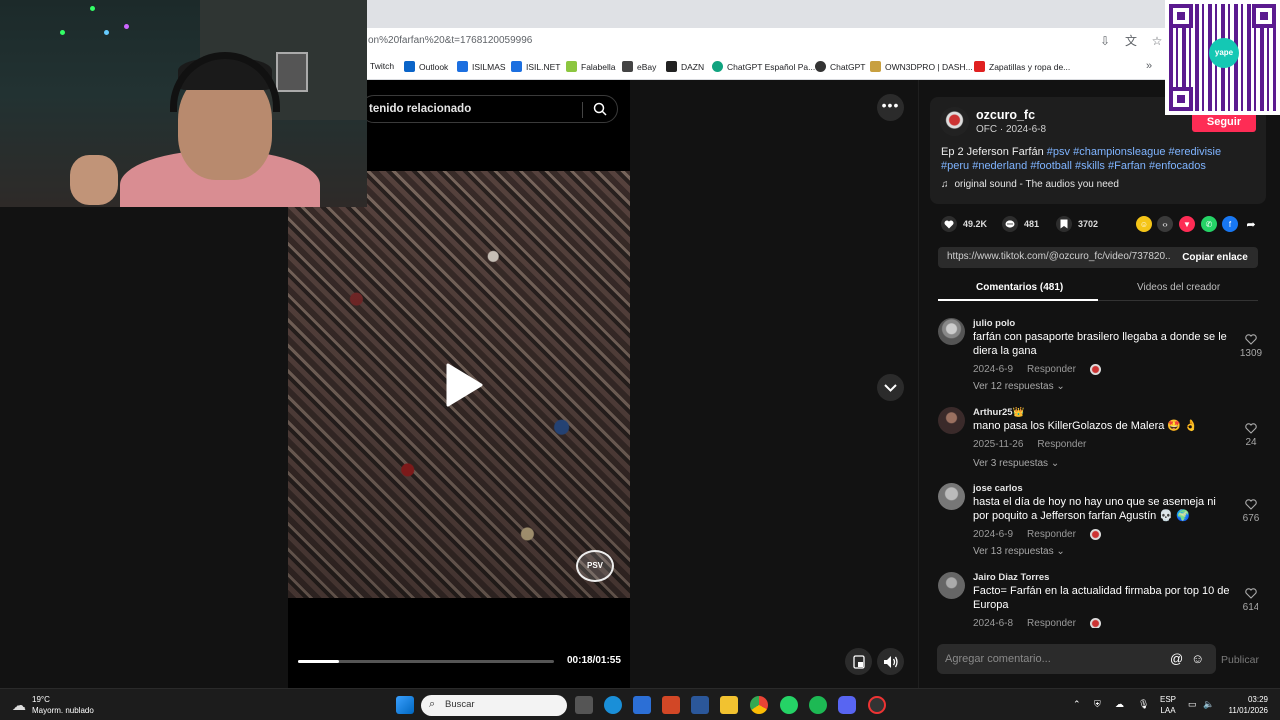 The image size is (1280, 720). Describe the element at coordinates (1230, 224) in the screenshot. I see `facebook-icon: f` at that location.